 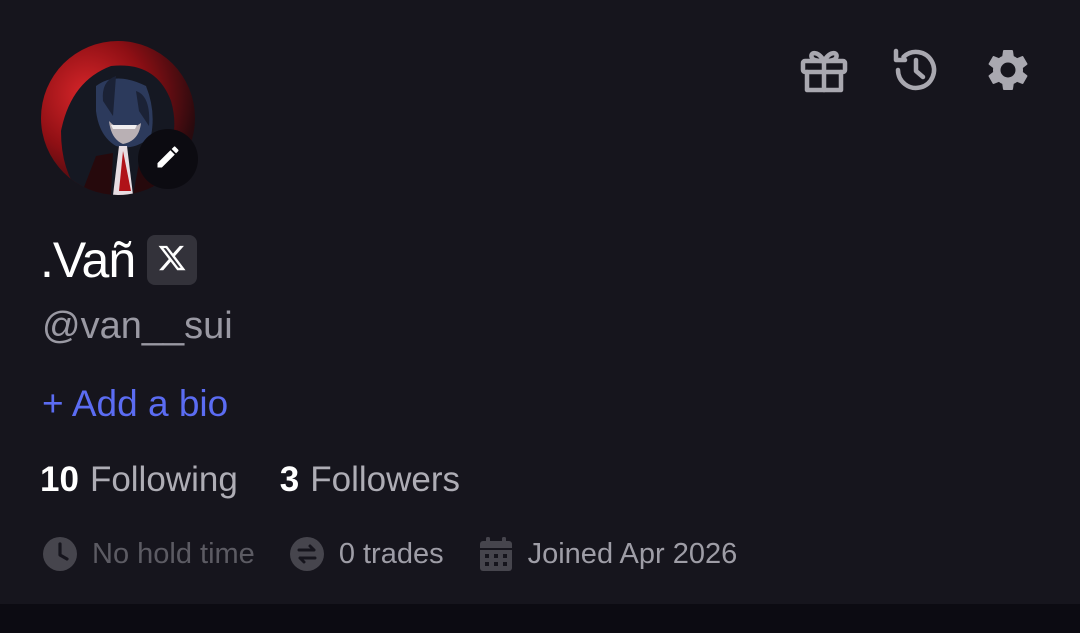 I want to click on bottom-divider, so click(x=540, y=618).